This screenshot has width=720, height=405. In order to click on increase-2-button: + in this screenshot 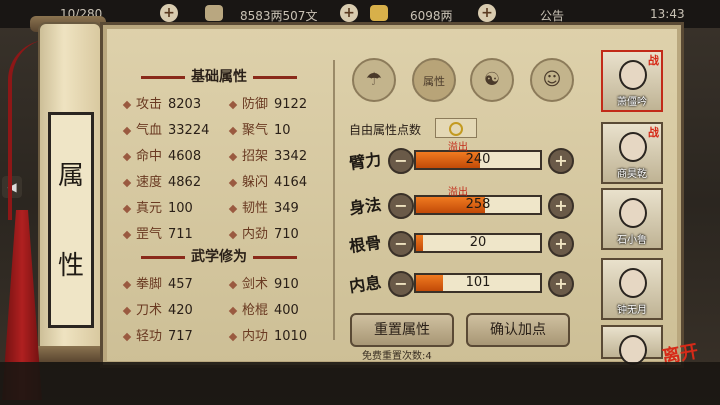, I will do `click(561, 244)`.